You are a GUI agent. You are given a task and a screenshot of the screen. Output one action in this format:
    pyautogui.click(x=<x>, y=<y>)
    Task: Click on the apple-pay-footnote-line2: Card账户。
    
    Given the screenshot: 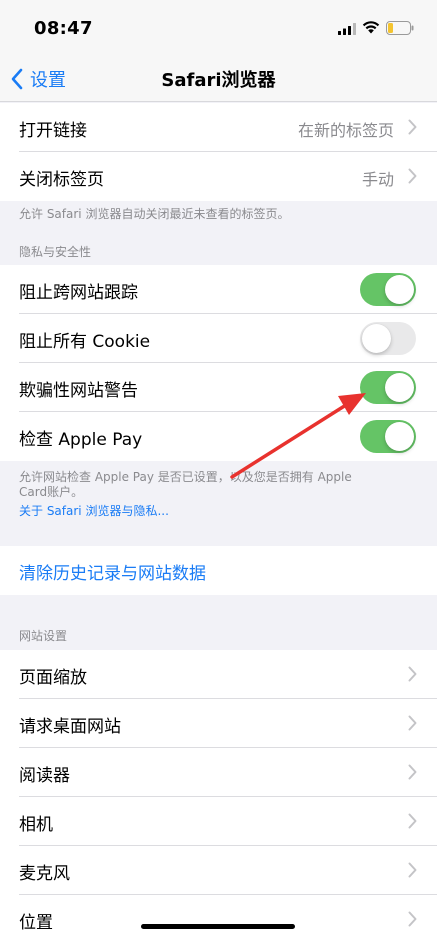 What is the action you would take?
    pyautogui.click(x=51, y=492)
    